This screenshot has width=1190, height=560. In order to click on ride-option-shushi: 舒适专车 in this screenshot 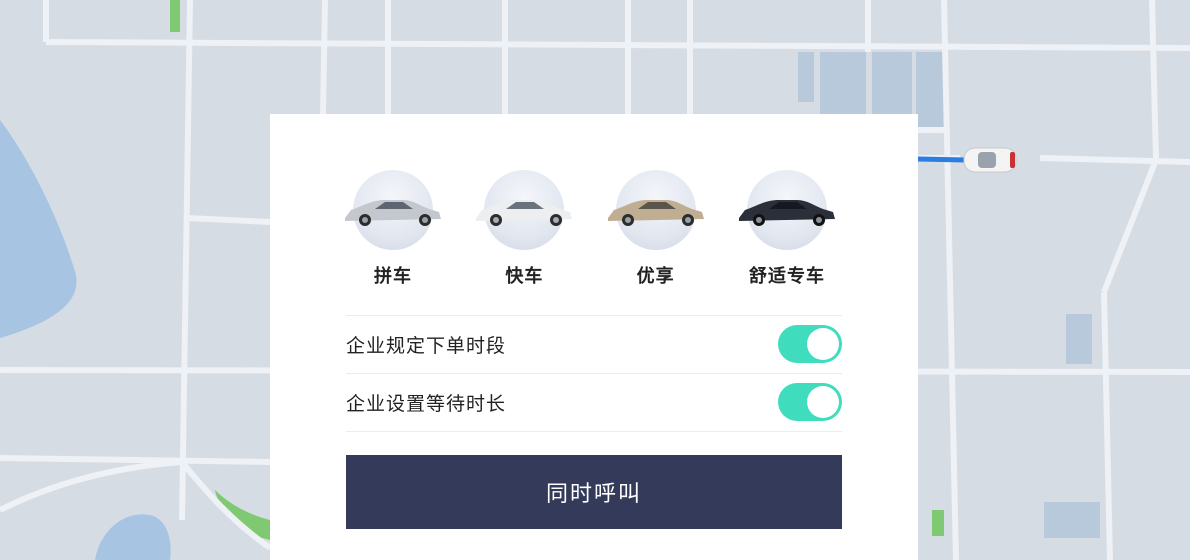, I will do `click(787, 230)`.